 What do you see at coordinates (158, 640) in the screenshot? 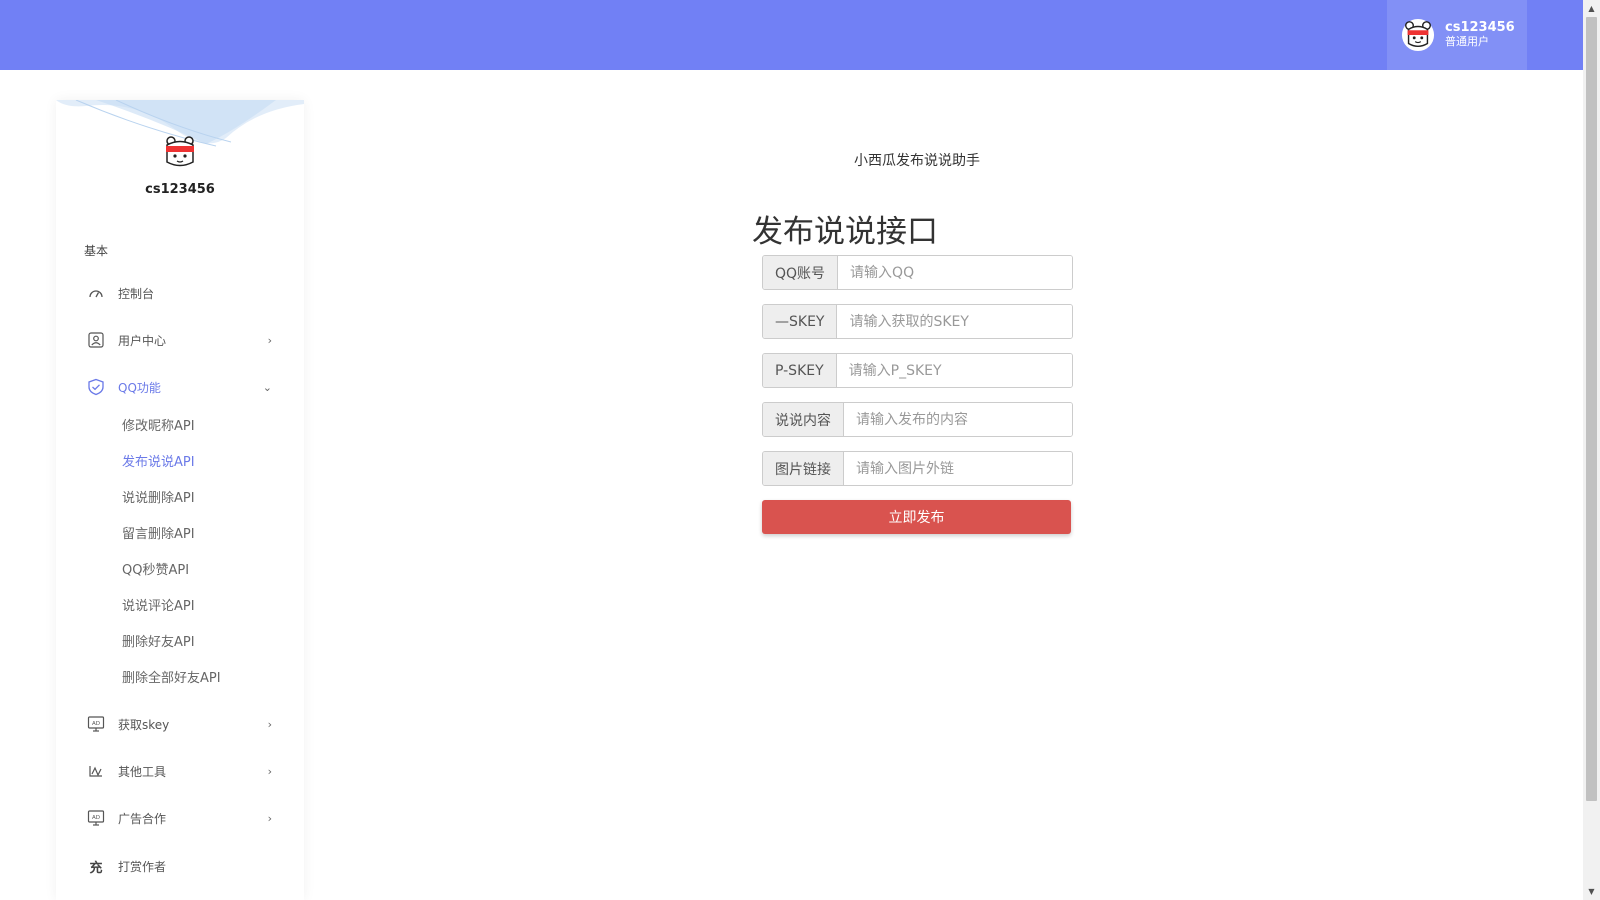
I see `subitem-delete-friend-api: 删除好友API` at bounding box center [158, 640].